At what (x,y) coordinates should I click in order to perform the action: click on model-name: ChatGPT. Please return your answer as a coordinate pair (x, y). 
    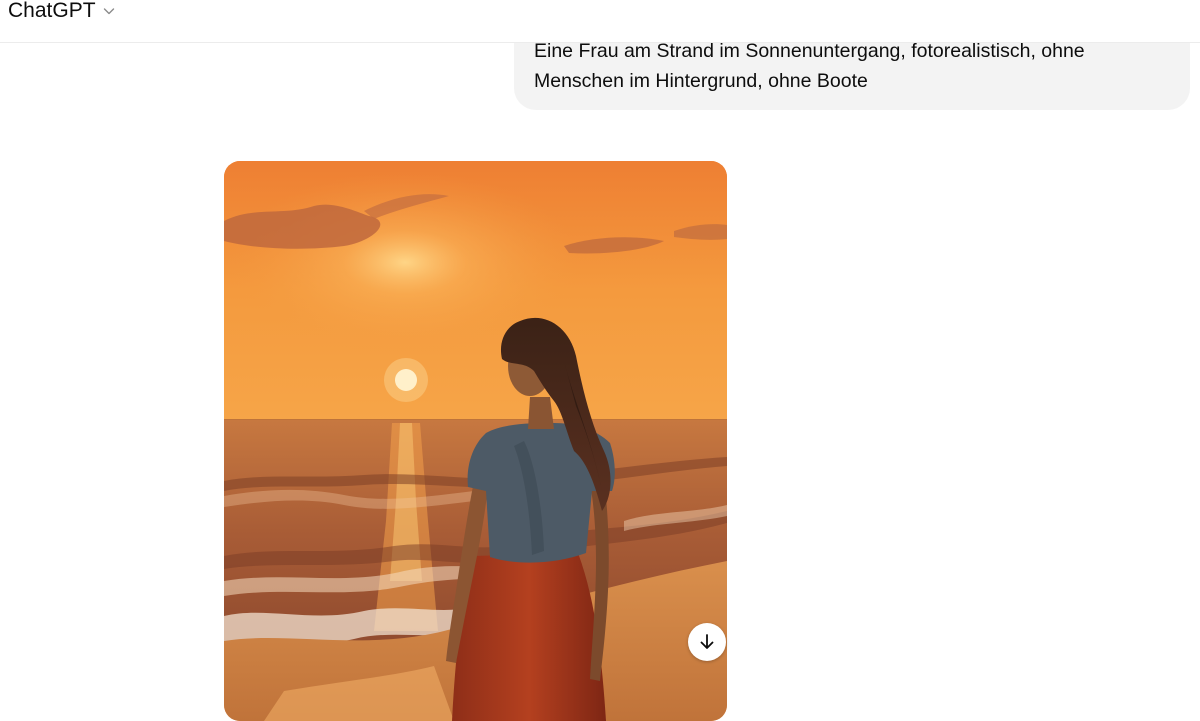
    Looking at the image, I should click on (52, 11).